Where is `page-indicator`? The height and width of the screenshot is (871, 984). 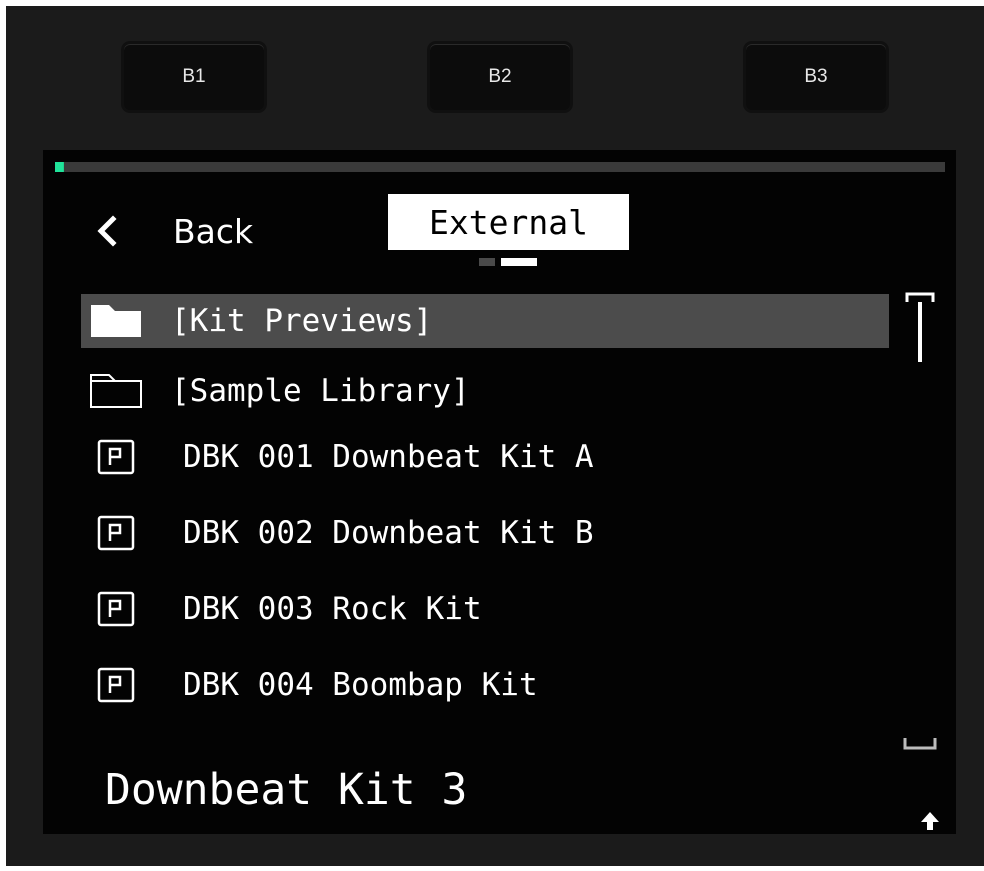 page-indicator is located at coordinates (508, 262).